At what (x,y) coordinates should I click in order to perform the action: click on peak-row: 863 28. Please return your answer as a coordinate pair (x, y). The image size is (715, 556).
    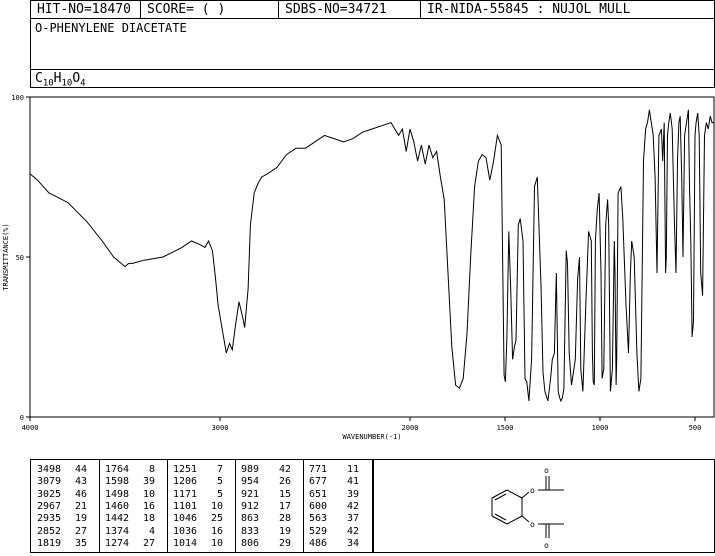
    Looking at the image, I should click on (270, 519).